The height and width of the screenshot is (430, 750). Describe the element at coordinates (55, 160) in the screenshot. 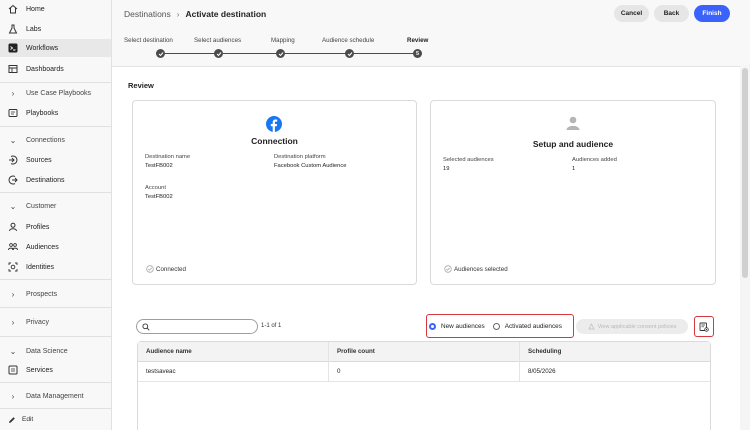

I see `sidebar-item-sources: Sources` at that location.